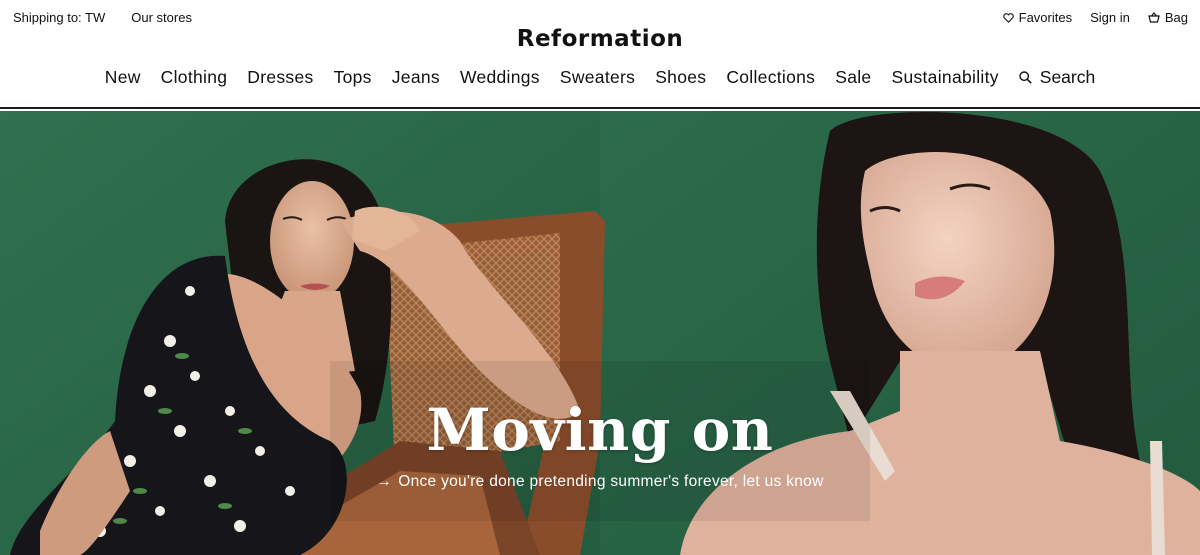  Describe the element at coordinates (853, 77) in the screenshot. I see `nav-item-sale: Sale` at that location.